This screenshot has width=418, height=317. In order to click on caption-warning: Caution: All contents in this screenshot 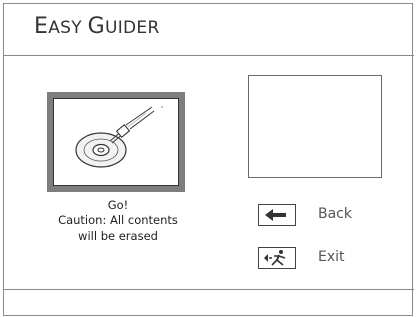, I will do `click(118, 220)`.